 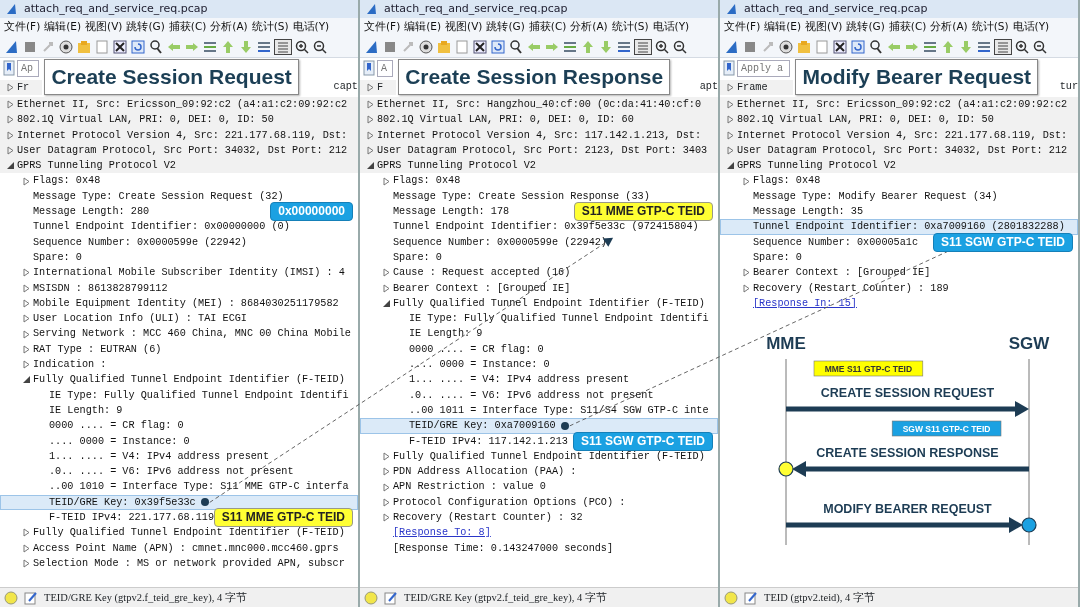 I want to click on tree-row: [Response To: 8], so click(x=539, y=533).